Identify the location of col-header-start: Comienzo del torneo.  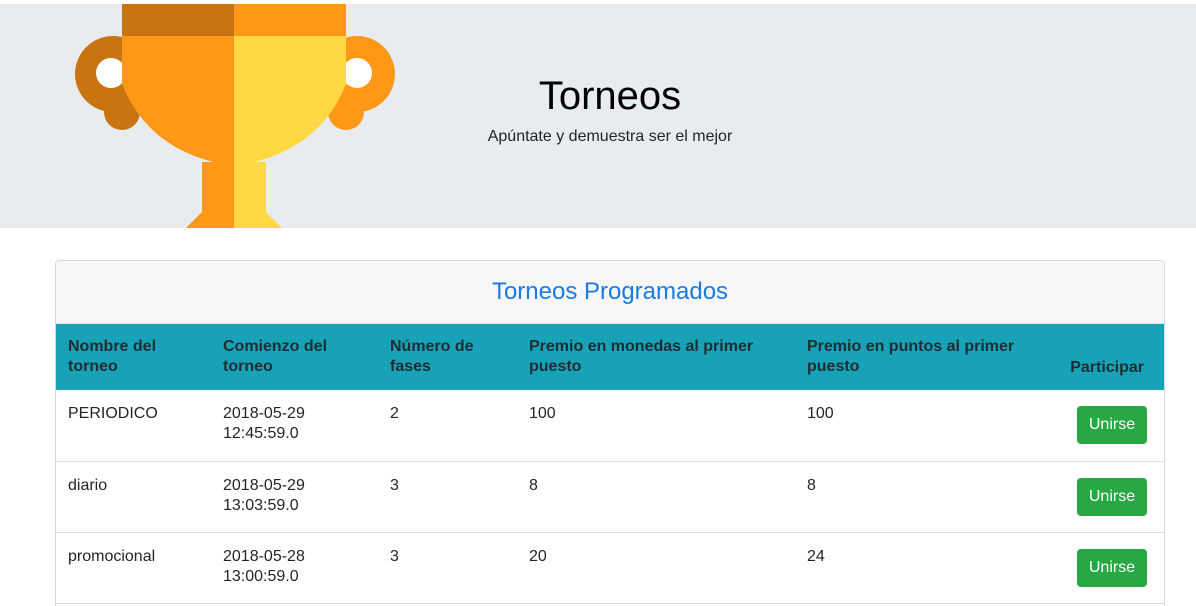
(275, 356).